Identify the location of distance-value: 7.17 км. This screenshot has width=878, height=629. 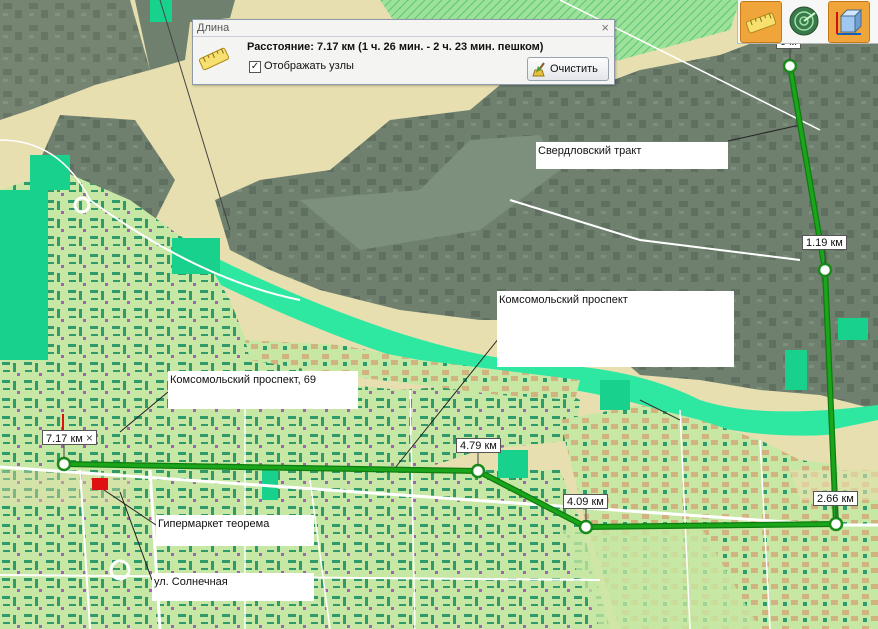
(64, 439).